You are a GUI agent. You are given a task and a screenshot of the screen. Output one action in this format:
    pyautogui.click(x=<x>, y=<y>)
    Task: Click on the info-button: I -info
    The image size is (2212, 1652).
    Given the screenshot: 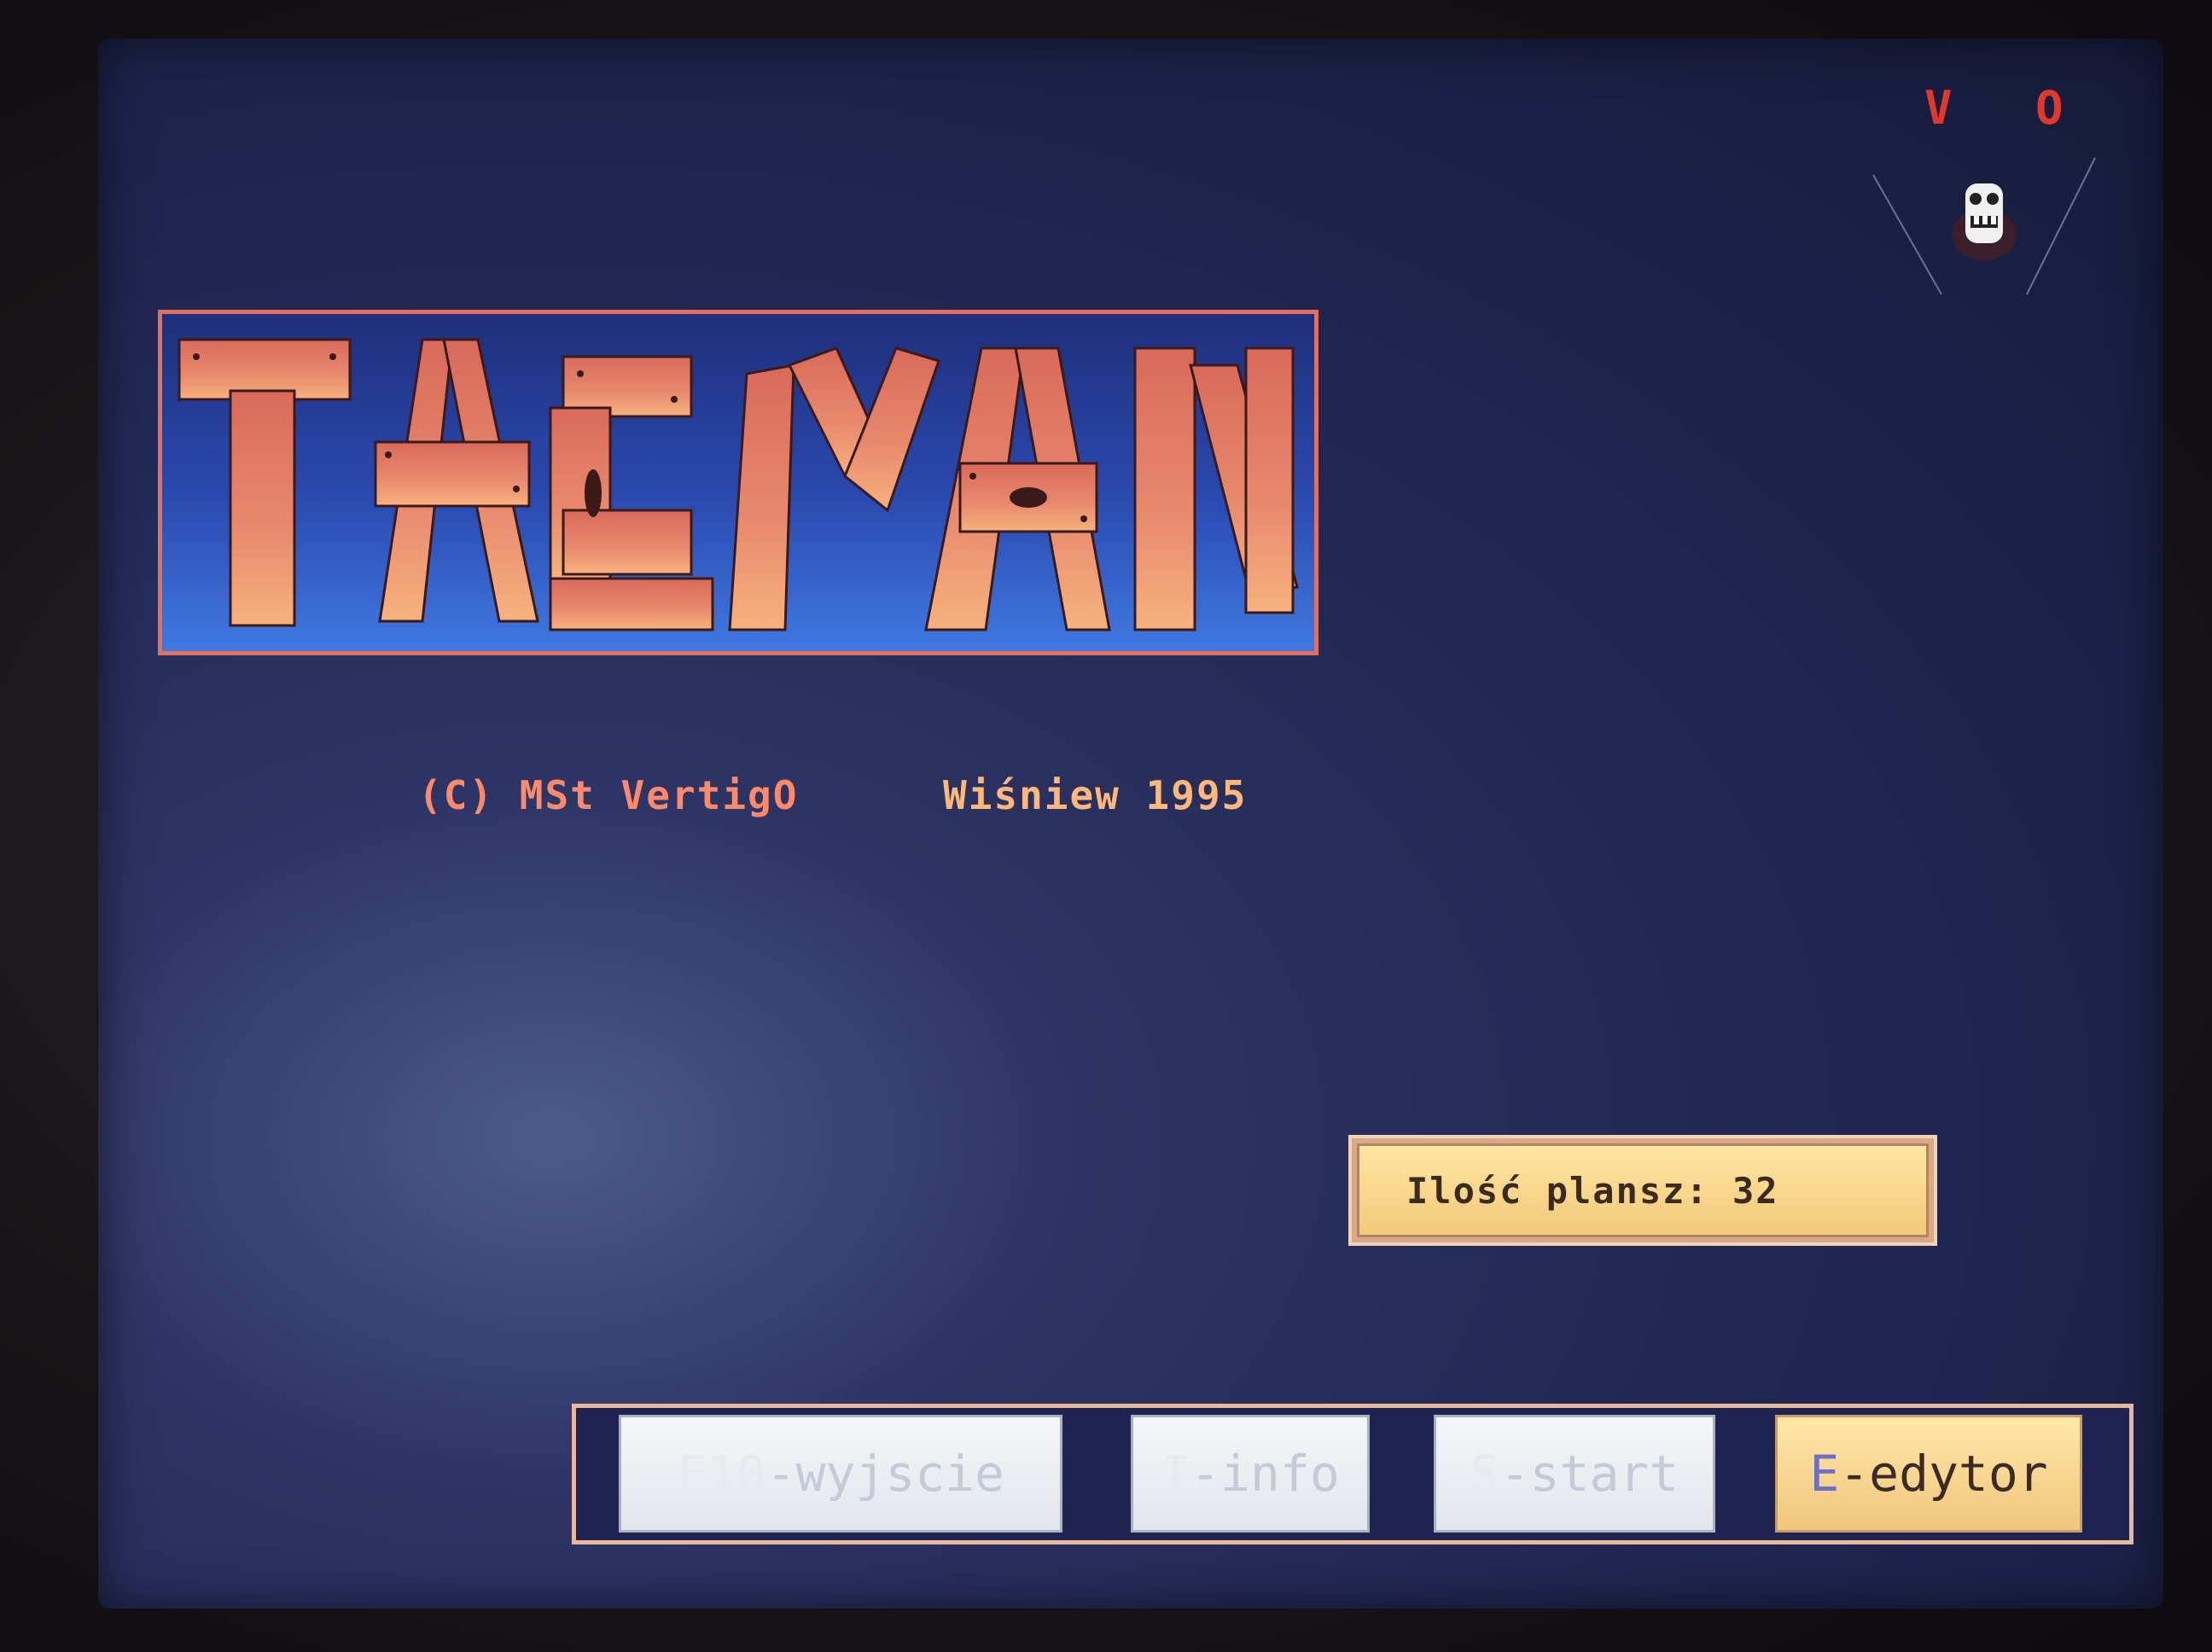 What is the action you would take?
    pyautogui.click(x=1250, y=1474)
    